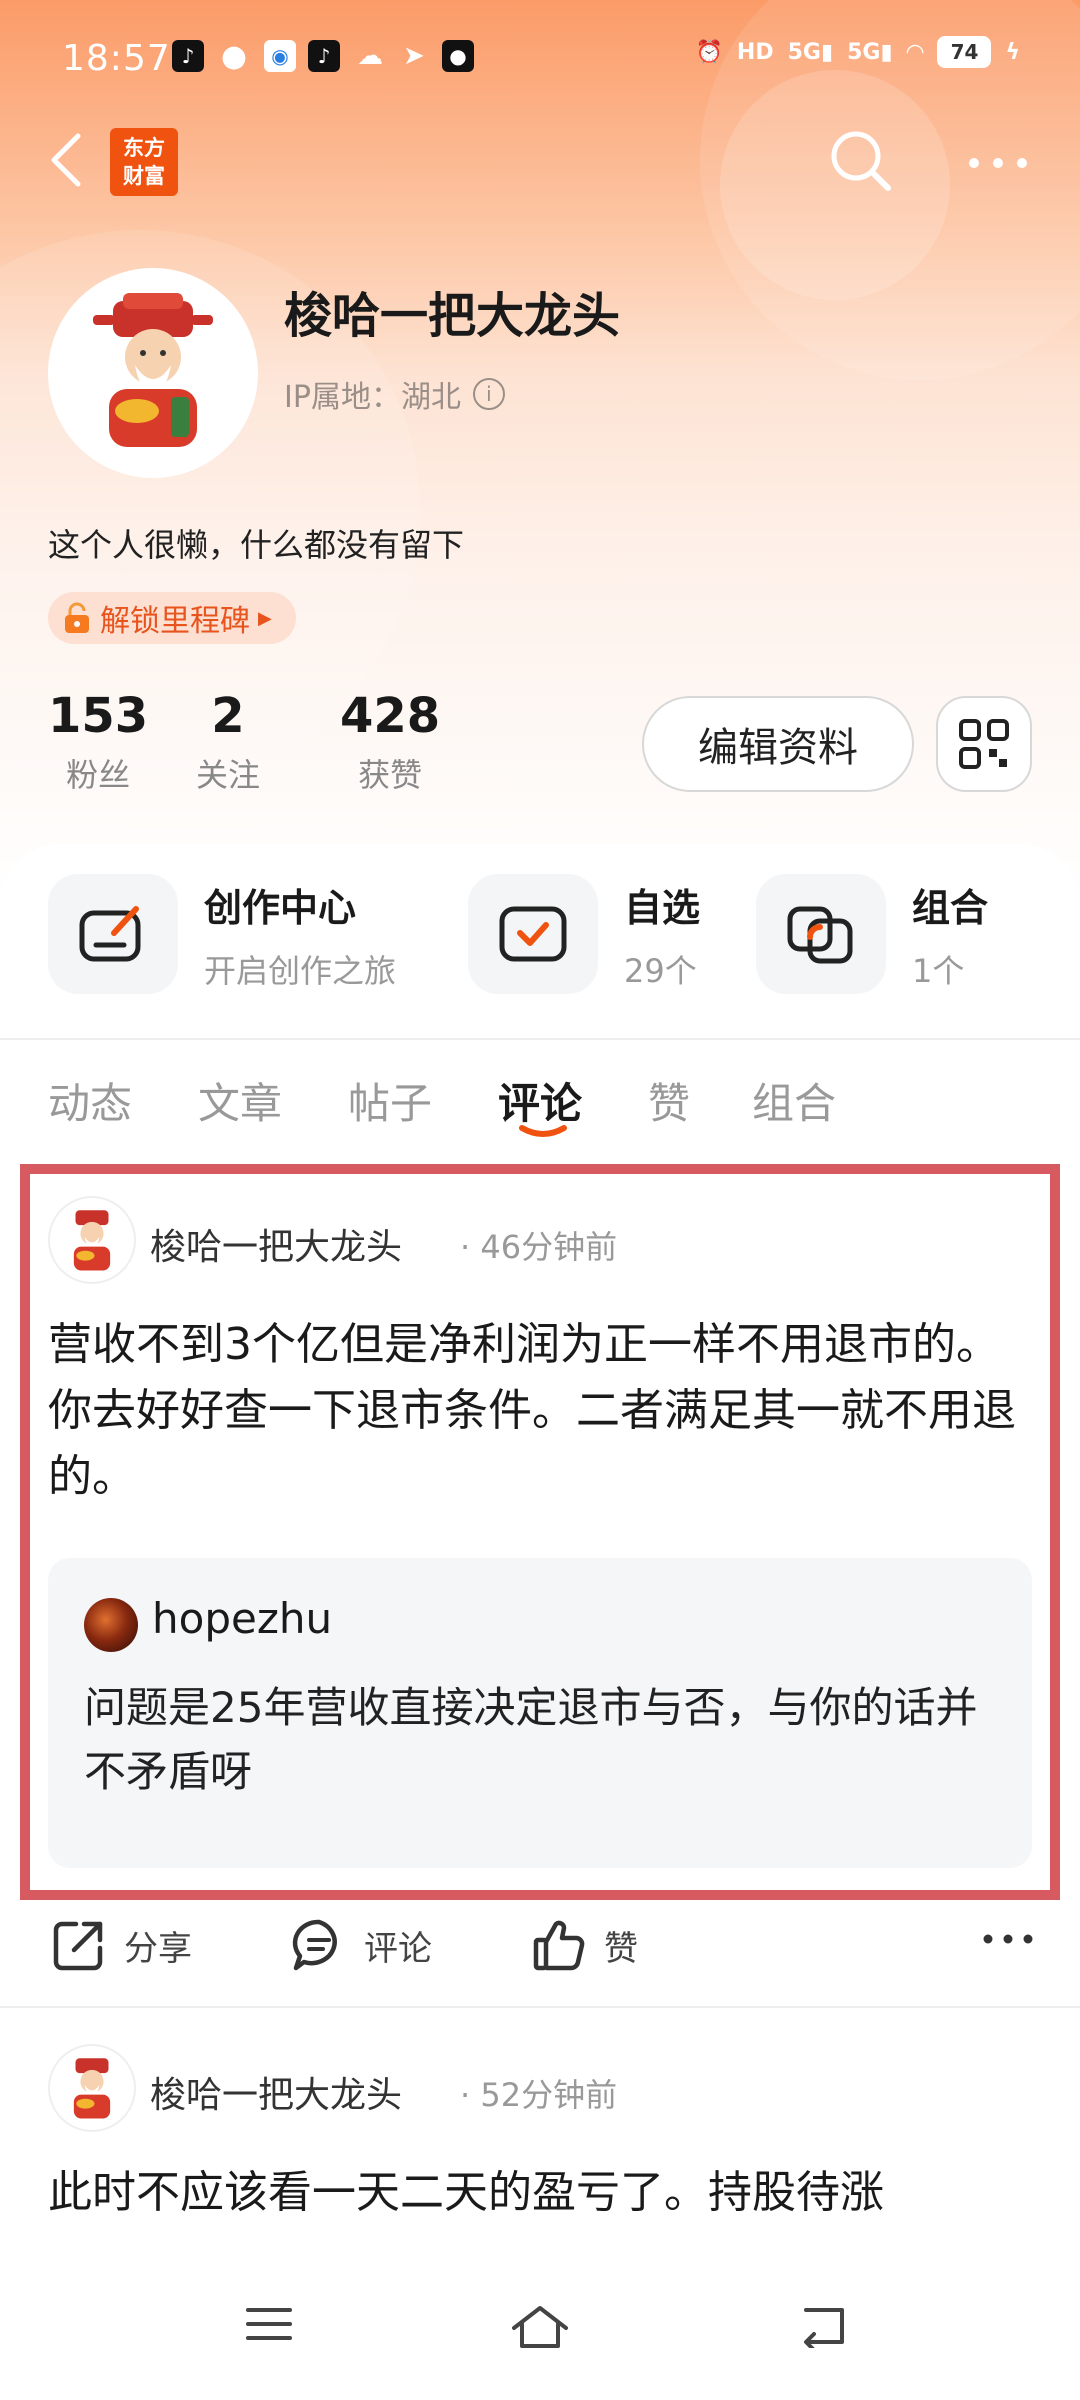 The width and height of the screenshot is (1080, 2400). Describe the element at coordinates (950, 907) in the screenshot. I see `feature-title: 组合` at that location.